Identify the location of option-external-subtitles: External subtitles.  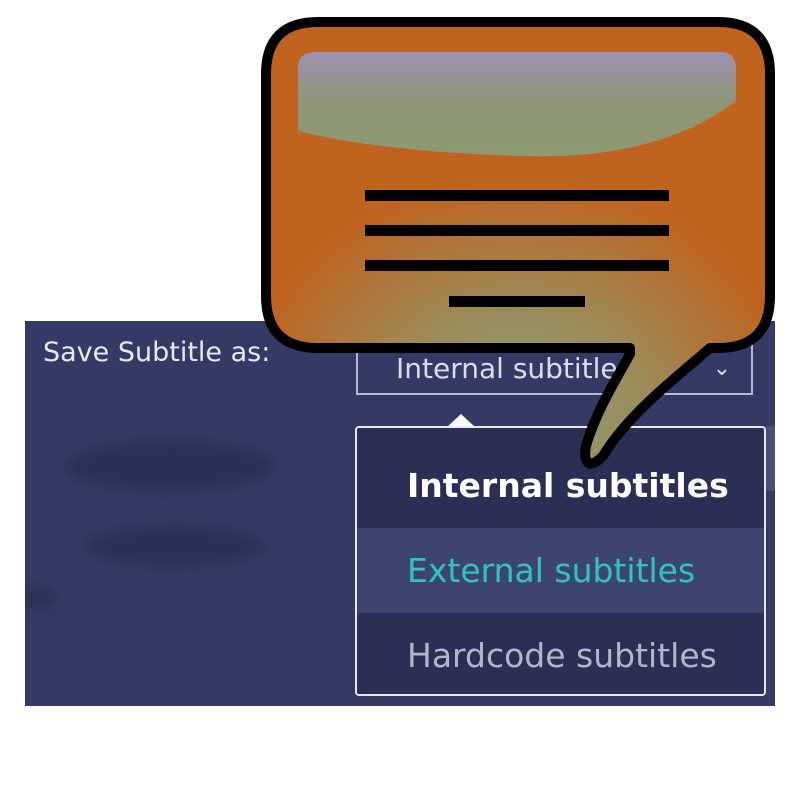
(560, 570).